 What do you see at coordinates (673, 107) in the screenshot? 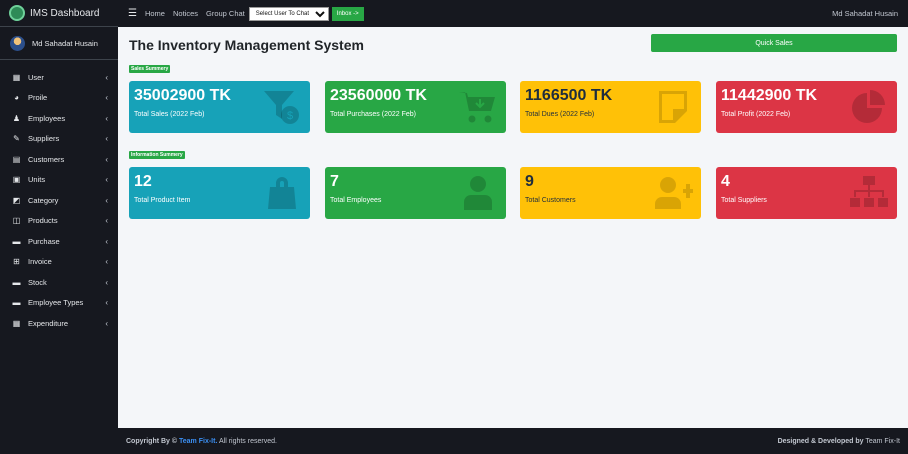
I see `sticky-note-icon` at bounding box center [673, 107].